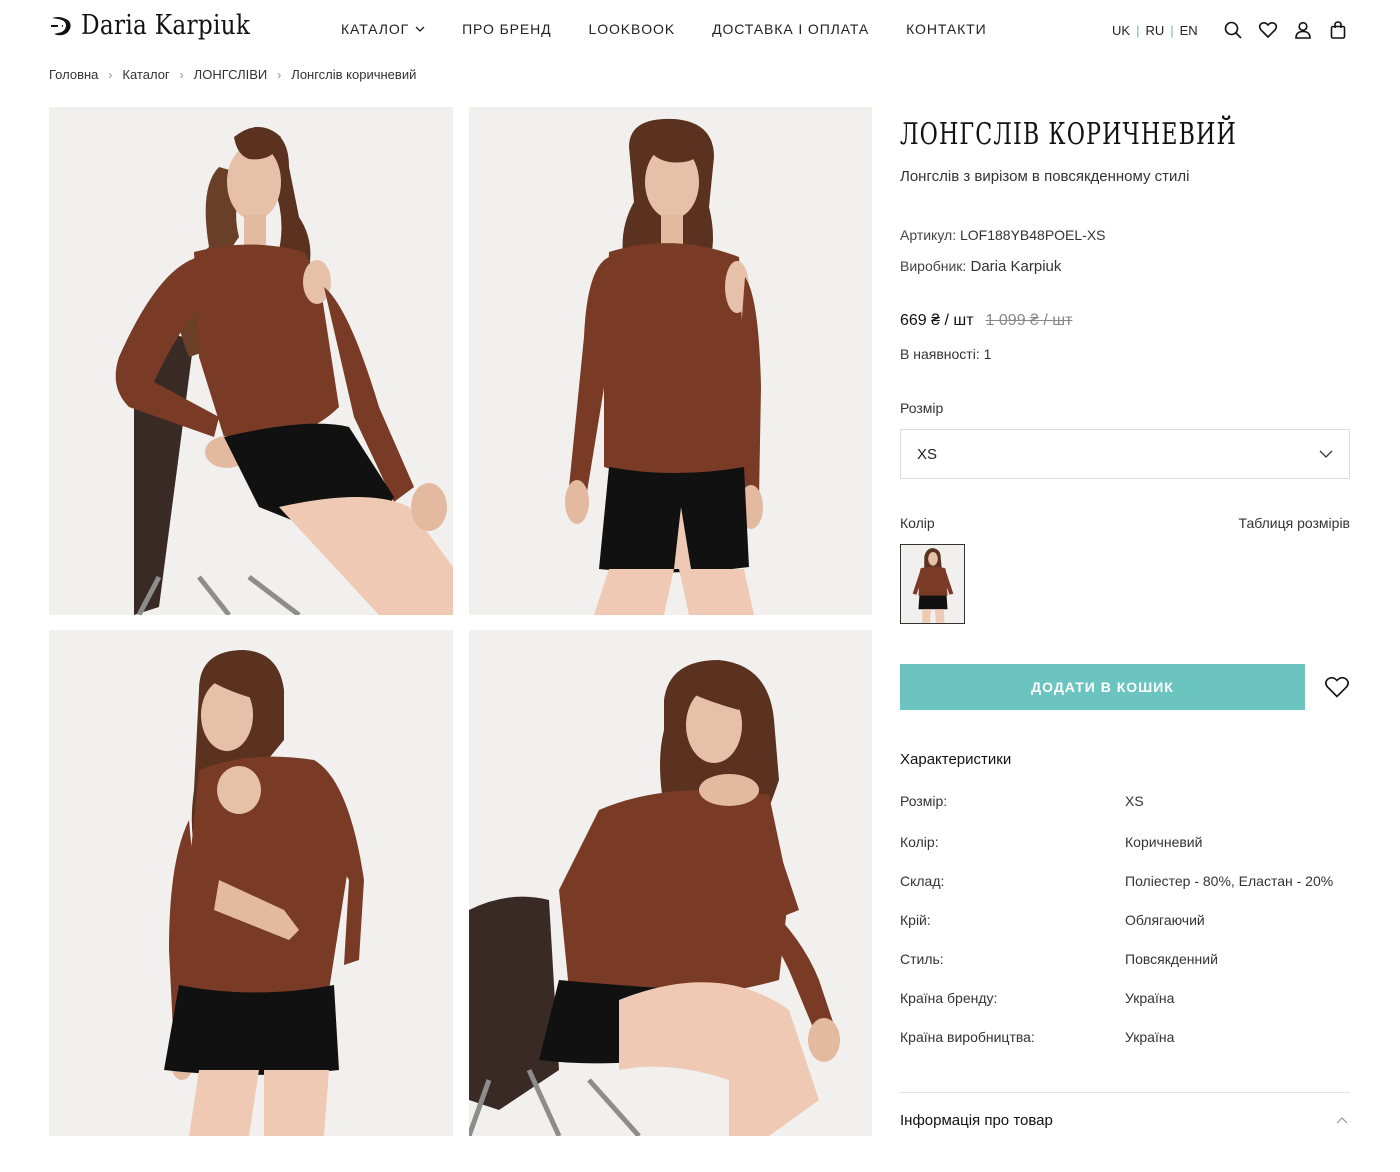 Image resolution: width=1400 pixels, height=1172 pixels. I want to click on lang-uk: UK, so click(1121, 30).